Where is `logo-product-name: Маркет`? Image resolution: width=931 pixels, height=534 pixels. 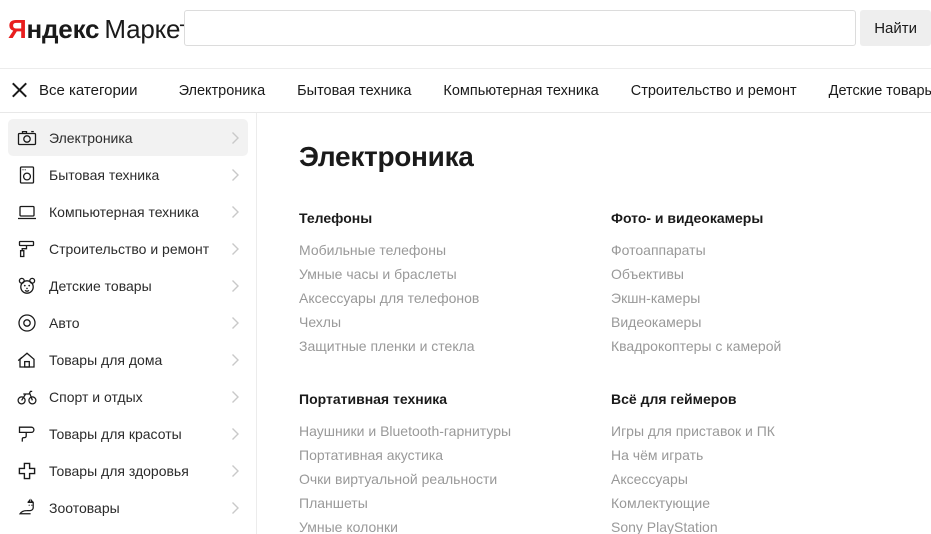
logo-product-name: Маркет is located at coordinates (148, 29).